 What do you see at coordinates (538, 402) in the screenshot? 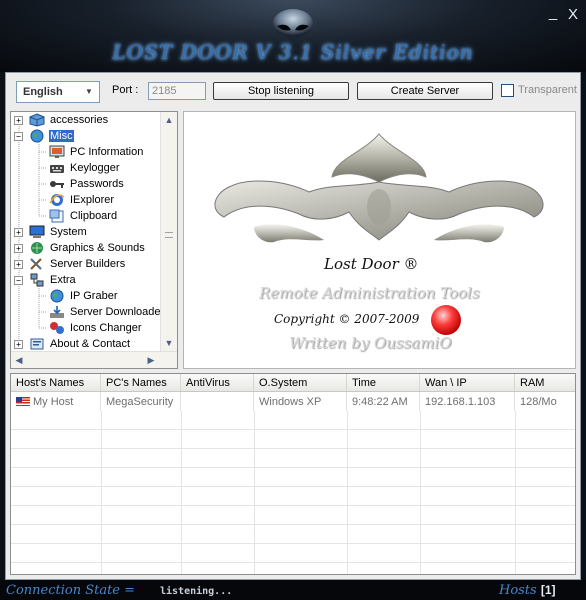
I see `cell-ram: 128/Mo` at bounding box center [538, 402].